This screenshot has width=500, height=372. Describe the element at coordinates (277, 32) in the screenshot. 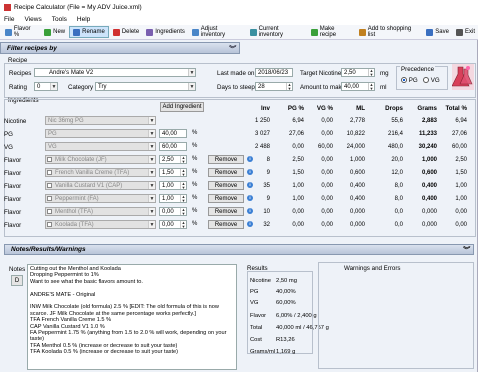

I see `toolbar-inventory-button: Current inventory` at that location.